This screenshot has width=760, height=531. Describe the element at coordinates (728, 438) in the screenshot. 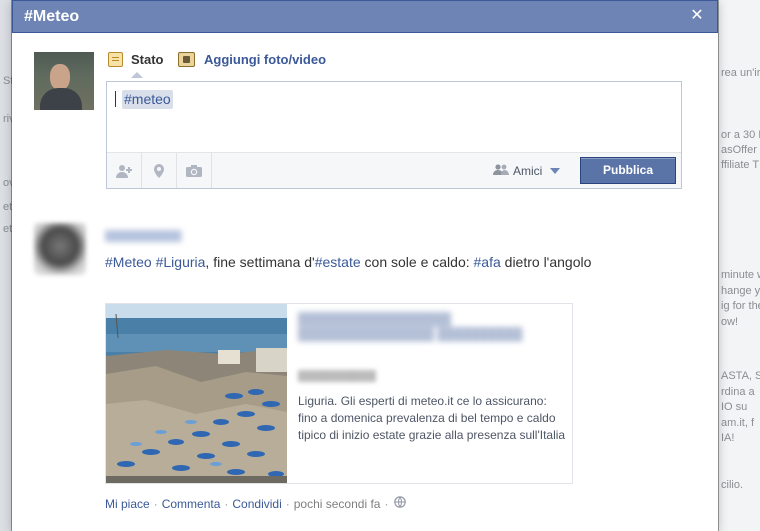

I see `background-snippet: IA!` at that location.